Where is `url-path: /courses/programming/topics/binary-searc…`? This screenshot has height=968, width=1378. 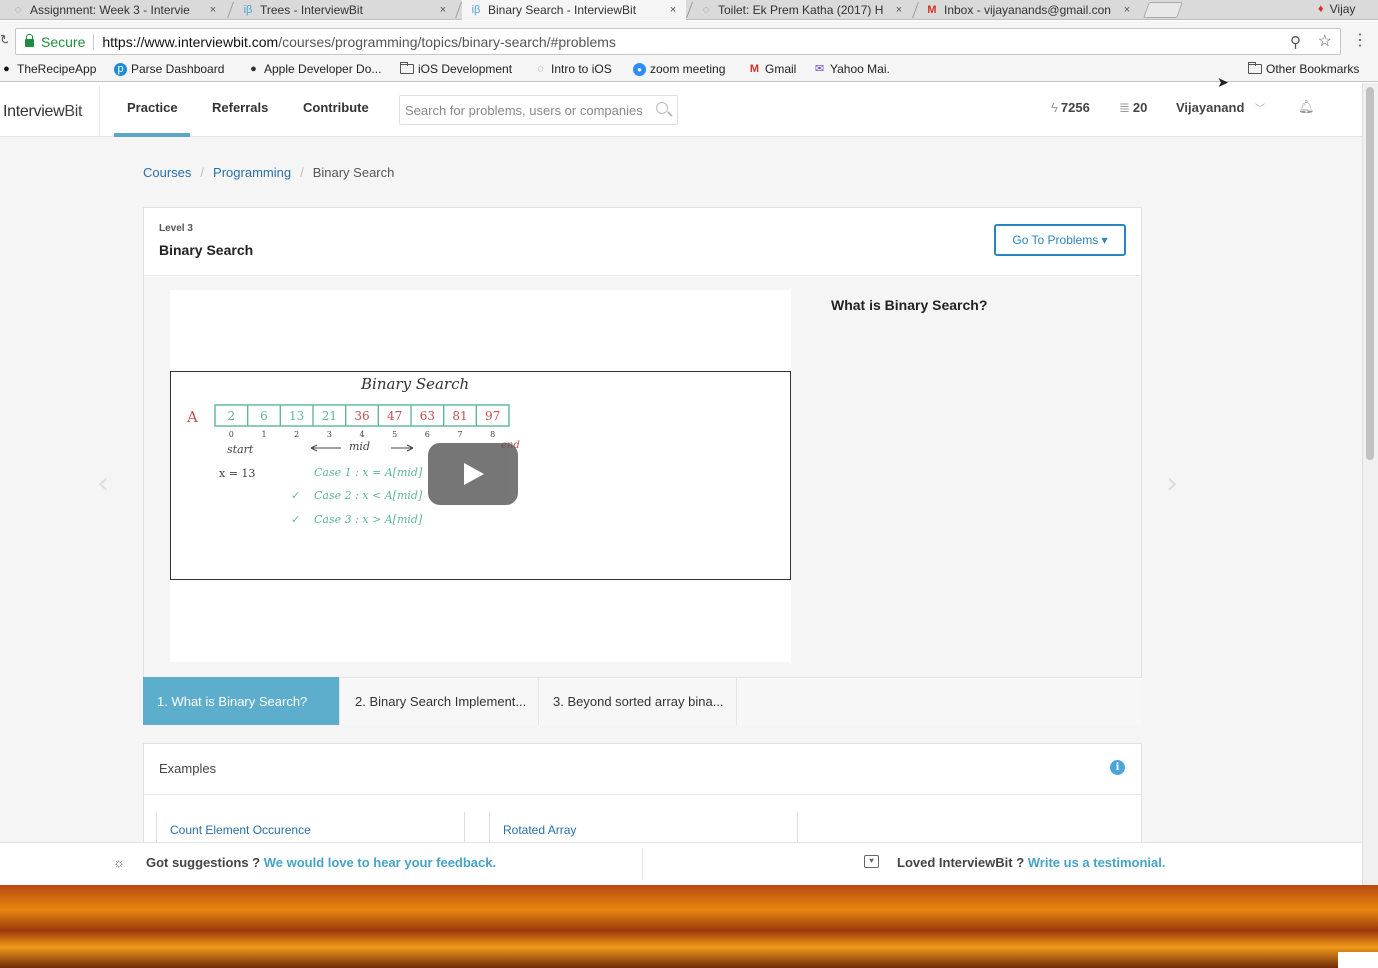 url-path: /courses/programming/topics/binary-searc… is located at coordinates (447, 41).